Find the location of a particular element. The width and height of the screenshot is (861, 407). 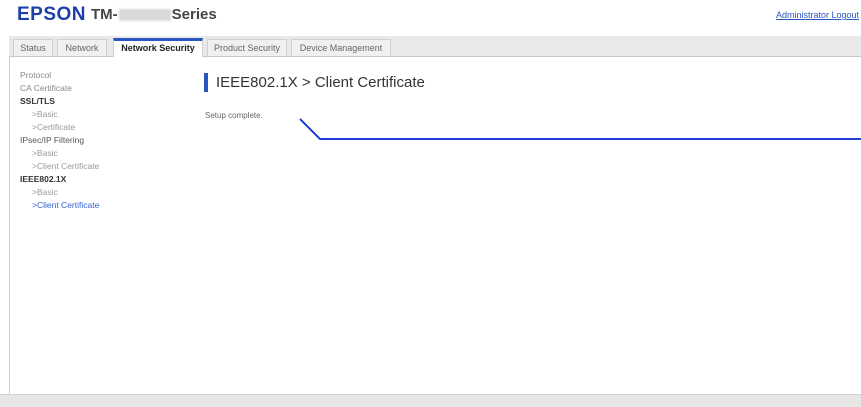

callout-line-path is located at coordinates (580, 129).